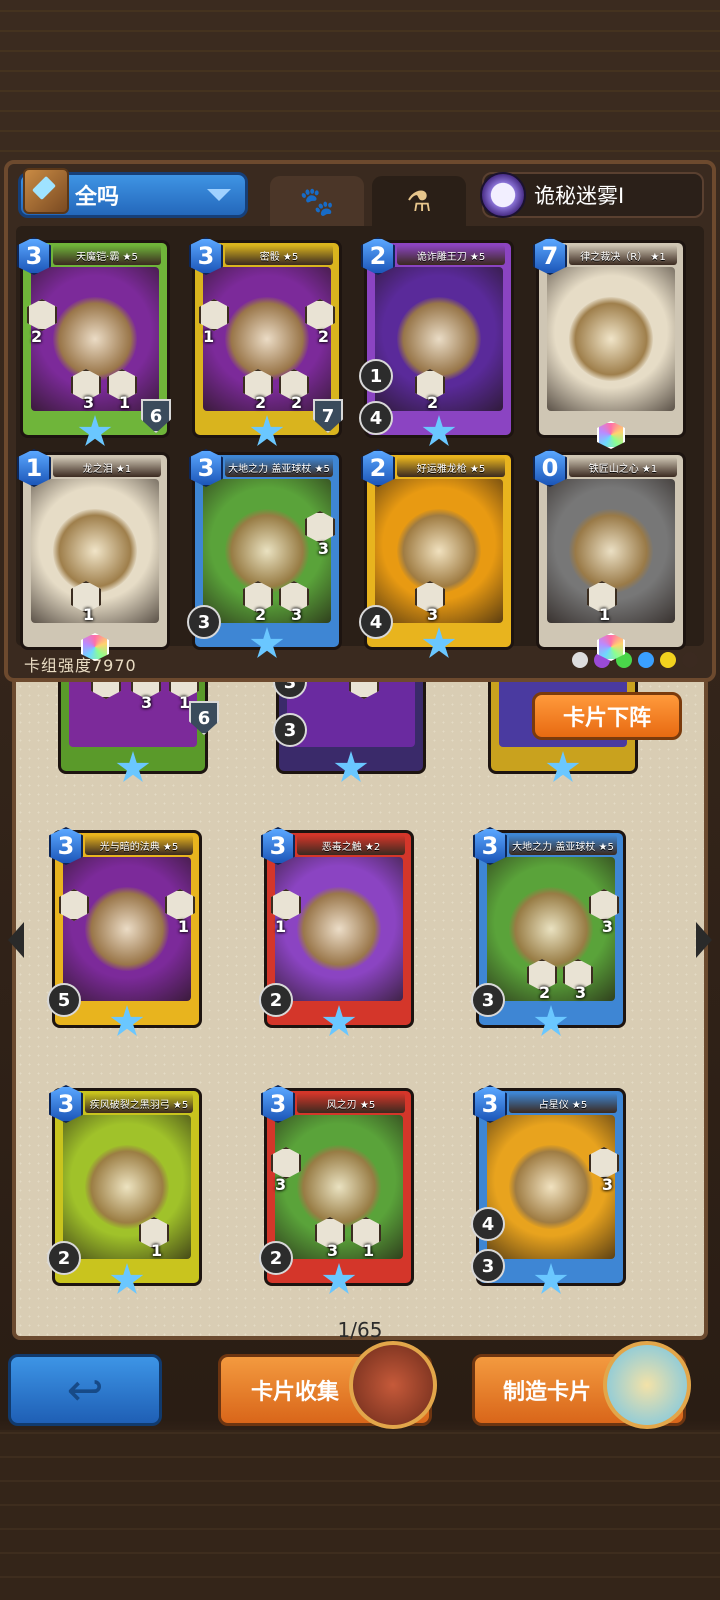  Describe the element at coordinates (646, 660) in the screenshot. I see `water-element-icon` at that location.